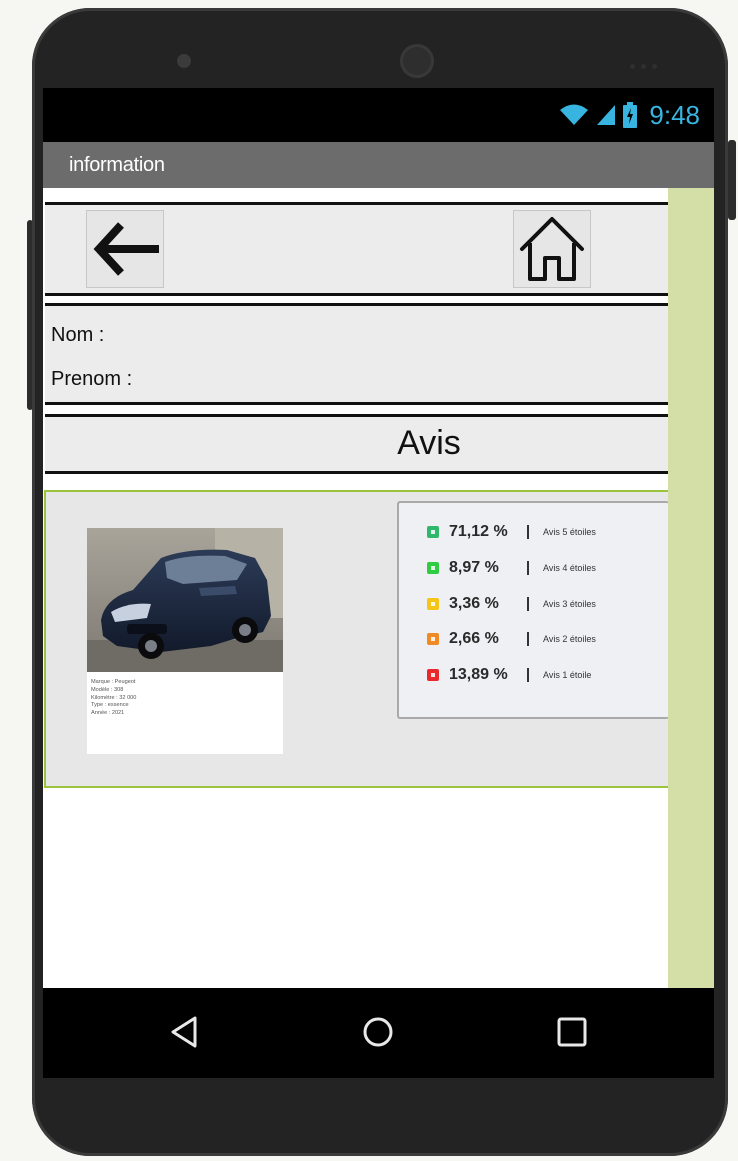 This screenshot has height=1161, width=738. I want to click on prenom-label: Prenom :, so click(92, 379).